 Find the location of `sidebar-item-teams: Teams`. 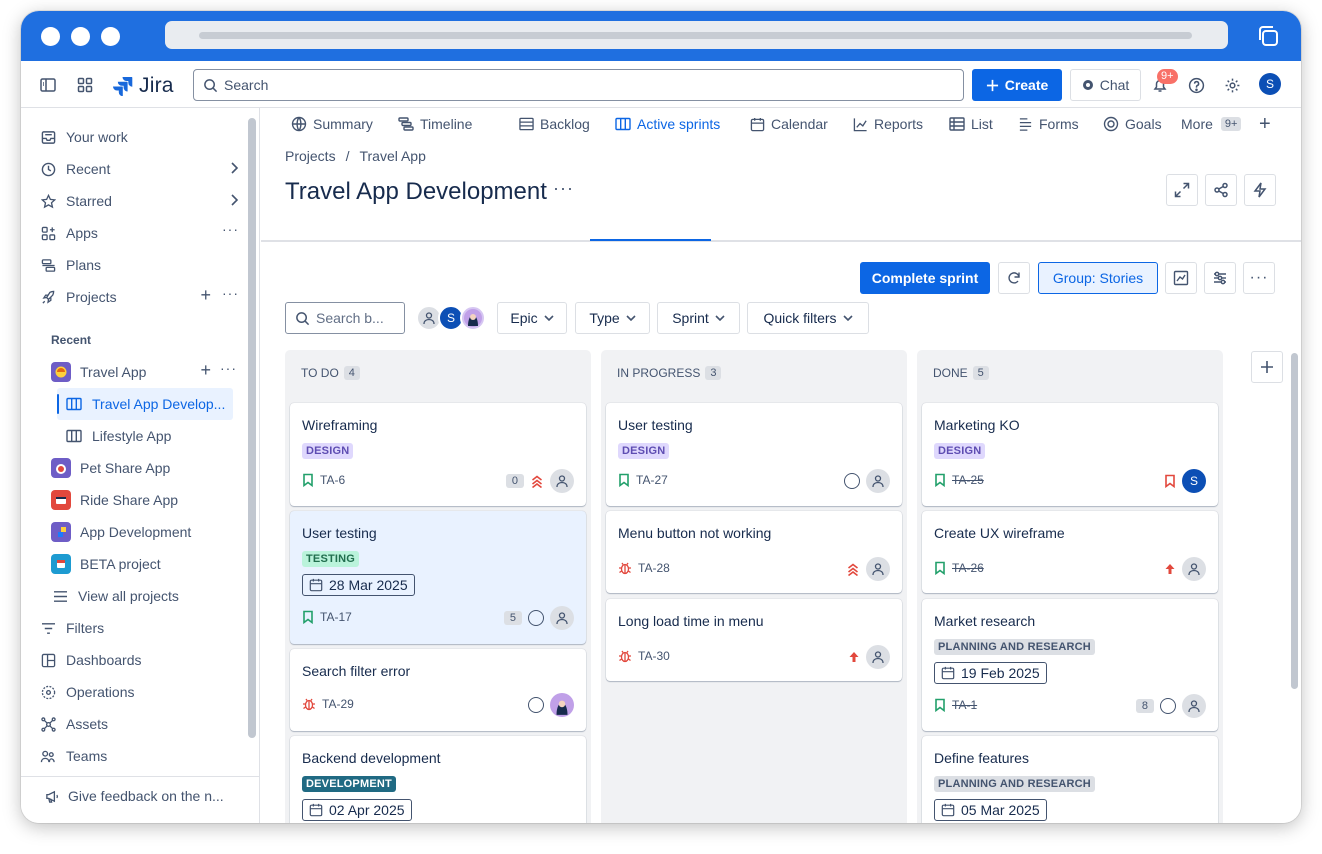

sidebar-item-teams: Teams is located at coordinates (73, 756).